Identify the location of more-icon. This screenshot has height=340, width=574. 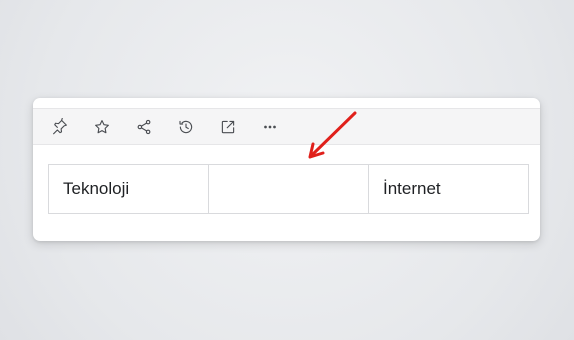
(270, 127).